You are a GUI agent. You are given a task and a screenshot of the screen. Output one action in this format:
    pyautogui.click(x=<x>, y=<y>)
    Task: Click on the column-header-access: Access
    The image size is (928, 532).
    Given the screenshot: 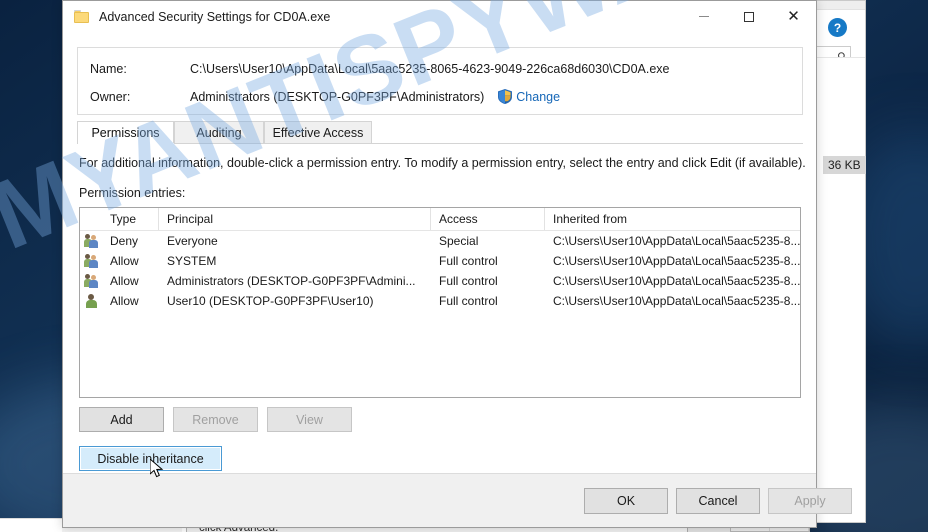 What is the action you would take?
    pyautogui.click(x=488, y=219)
    